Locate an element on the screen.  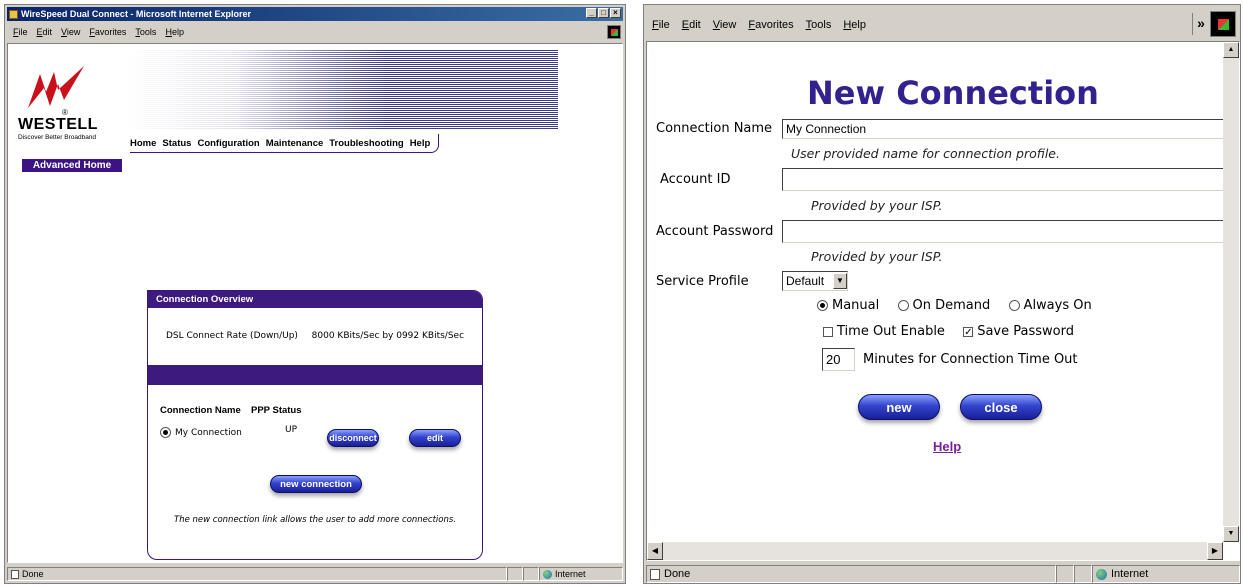
service-profile-value: Default is located at coordinates (805, 281).